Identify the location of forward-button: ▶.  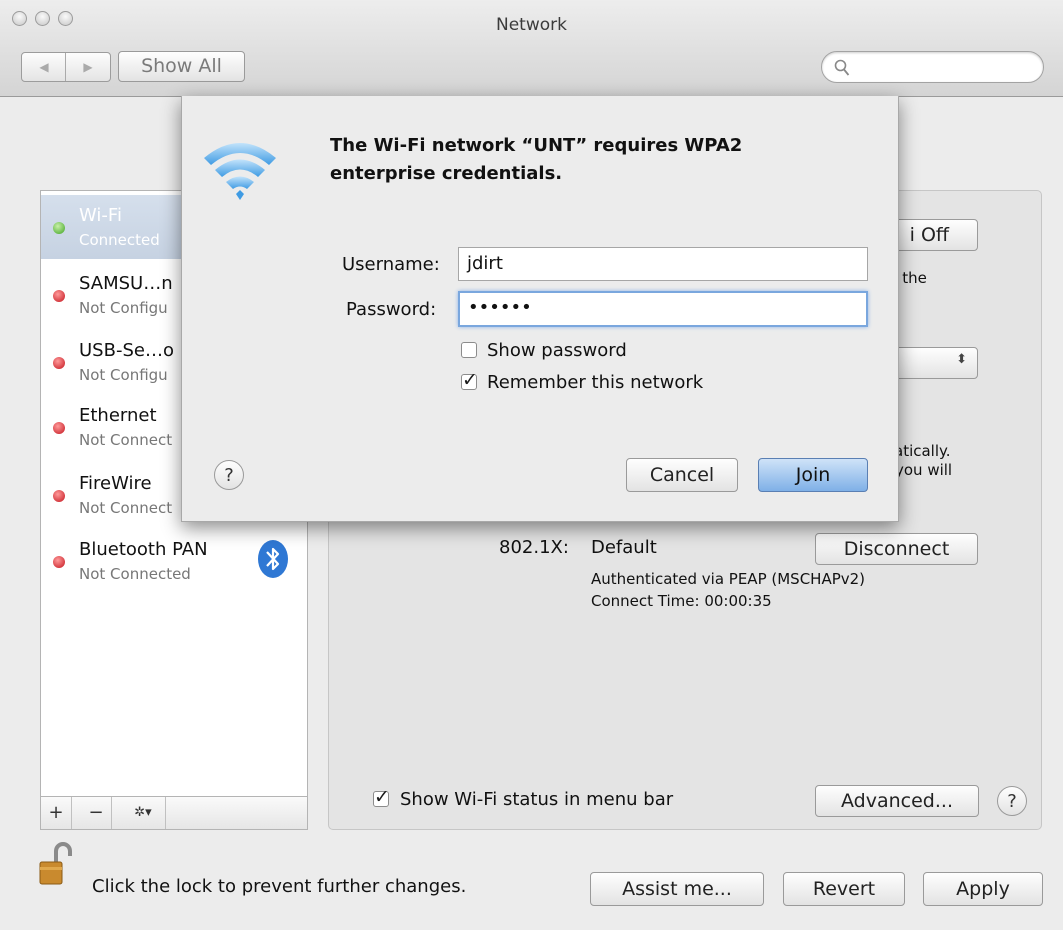
(88, 67).